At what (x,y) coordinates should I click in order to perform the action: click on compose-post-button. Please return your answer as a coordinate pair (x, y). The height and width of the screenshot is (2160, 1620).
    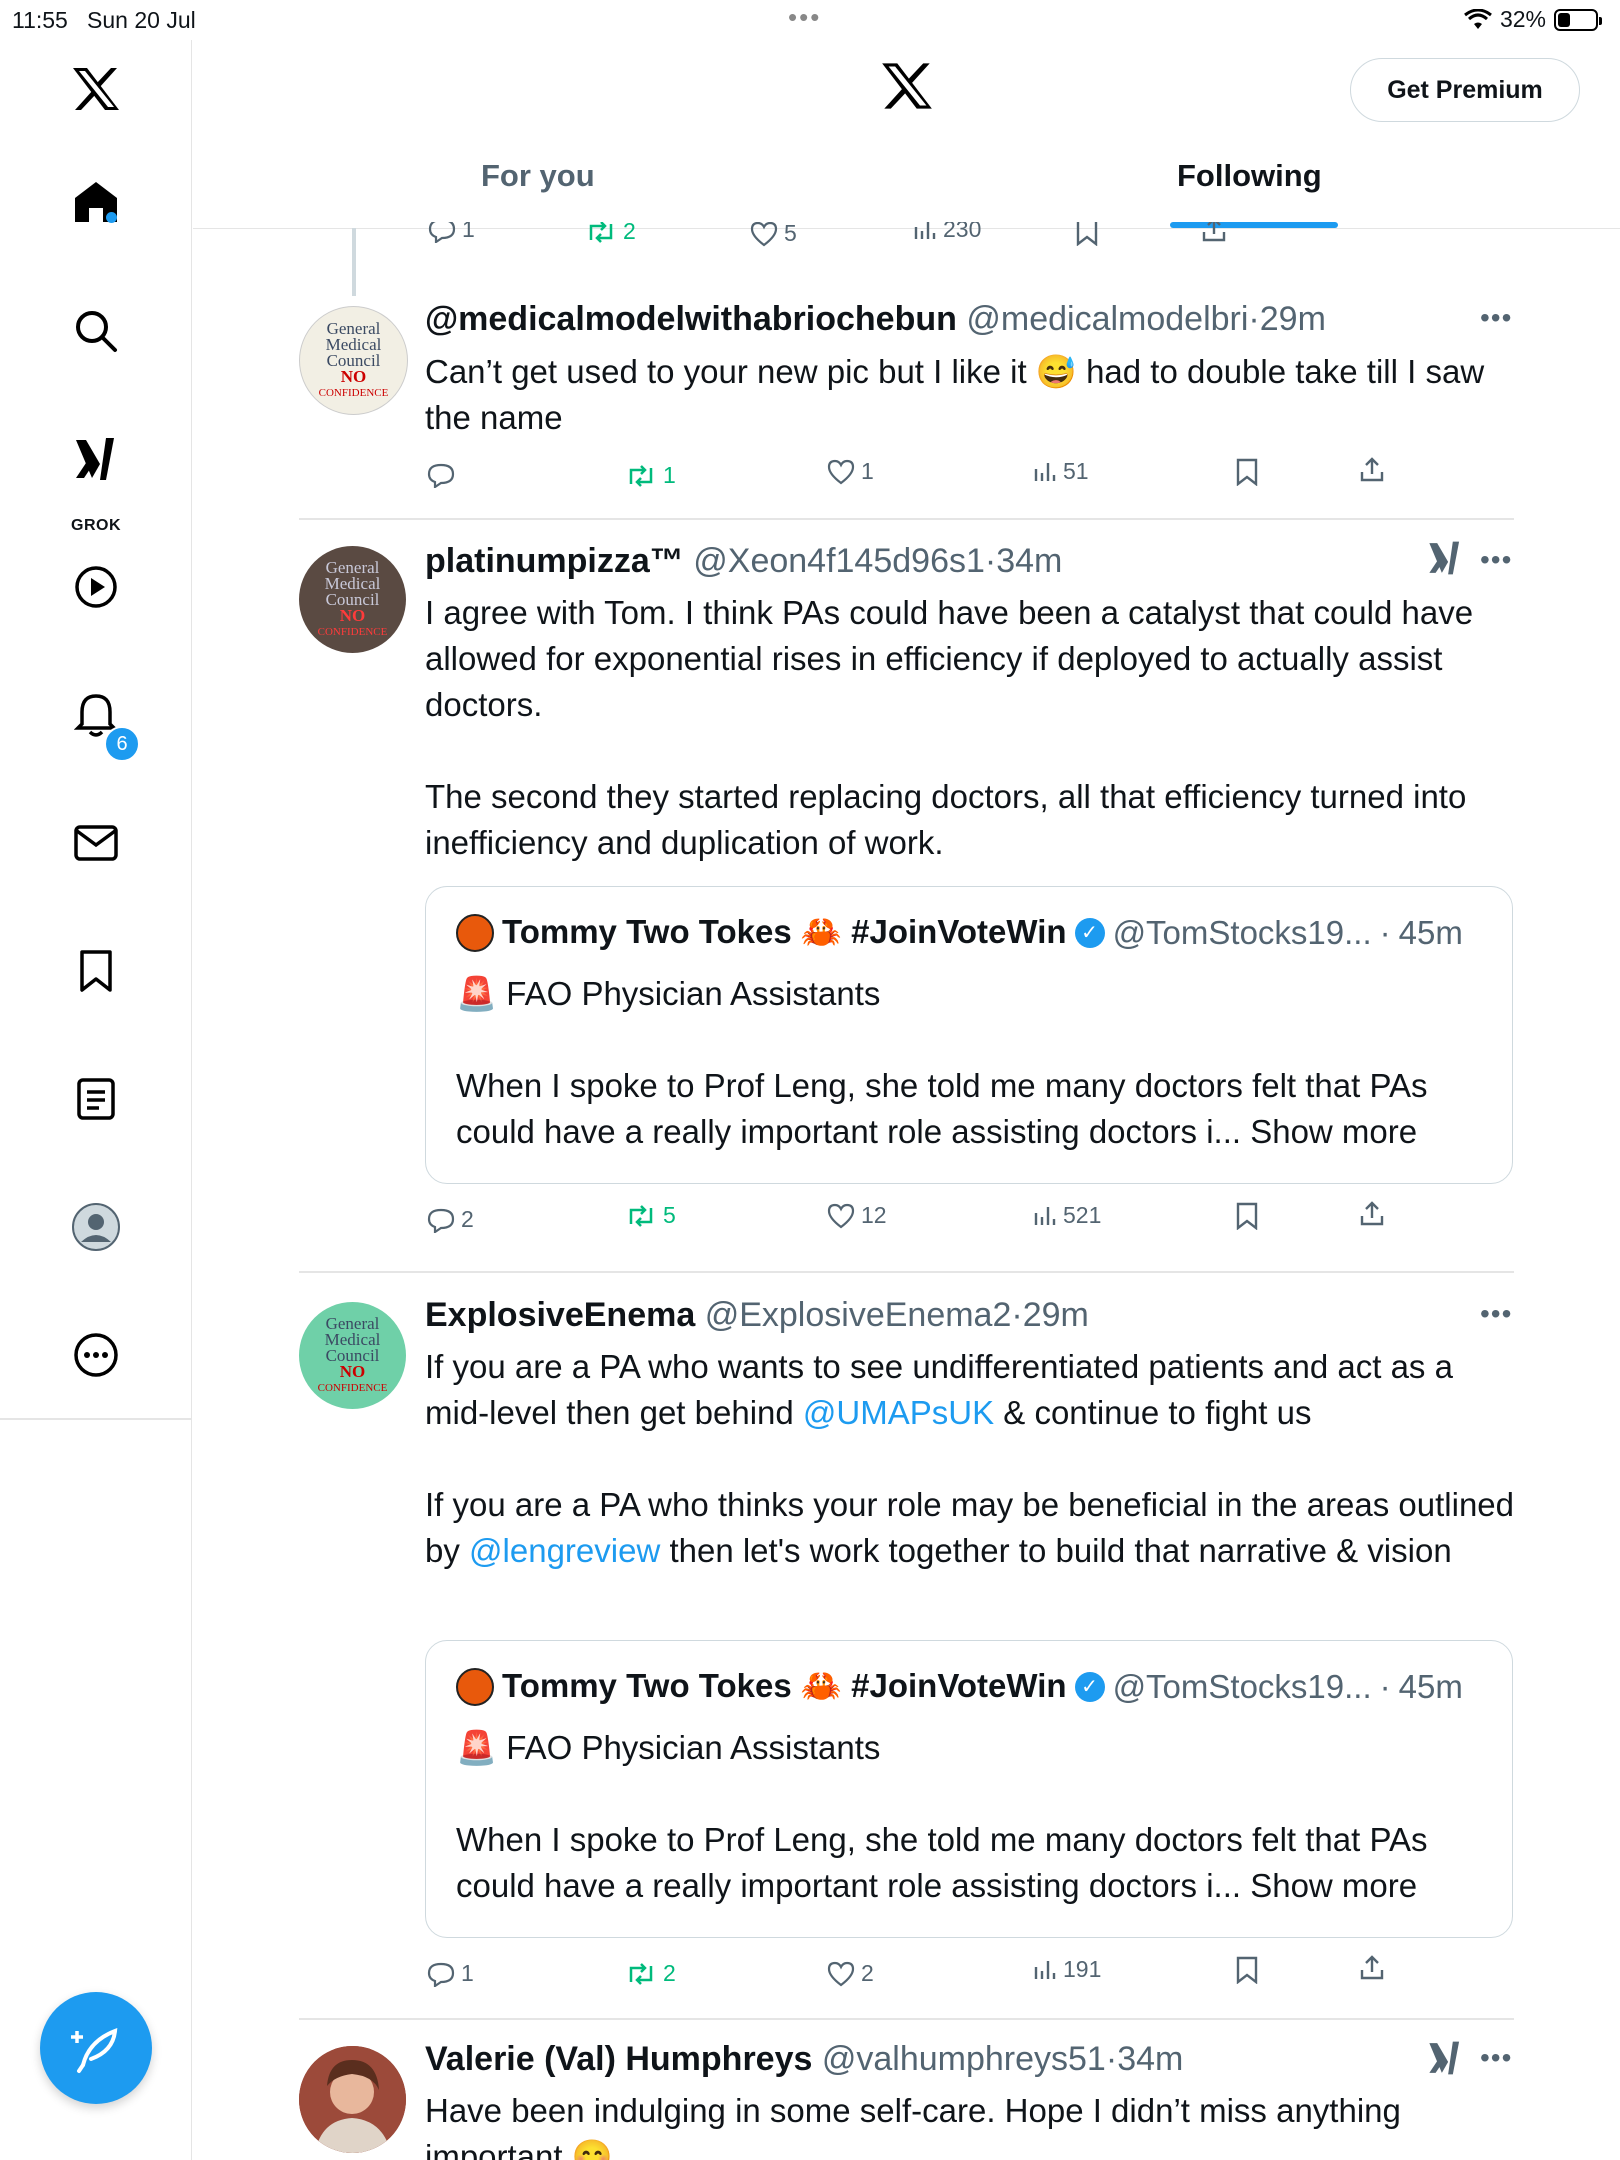
    Looking at the image, I should click on (96, 2048).